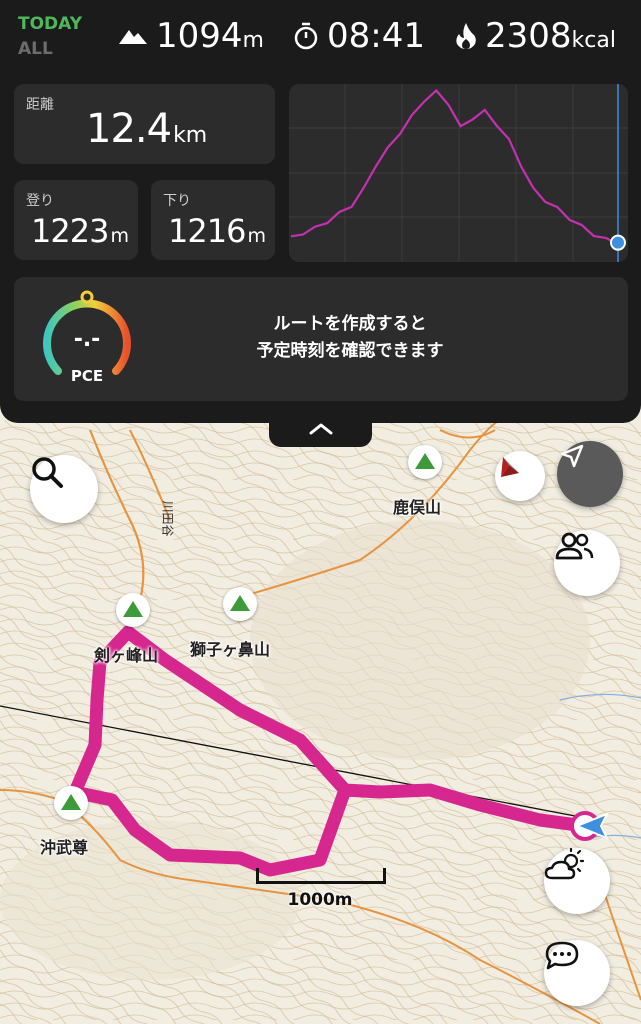  I want to click on compass-icon, so click(510, 467).